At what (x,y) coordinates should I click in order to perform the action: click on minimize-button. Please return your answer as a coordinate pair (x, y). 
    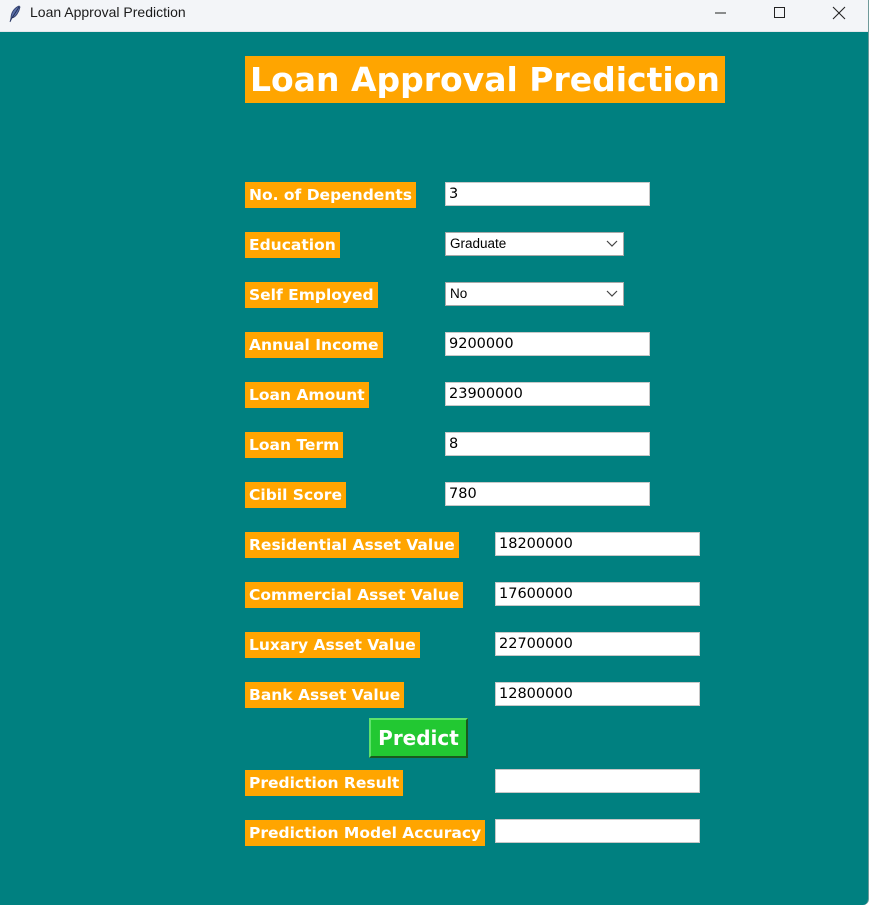
    Looking at the image, I should click on (722, 14).